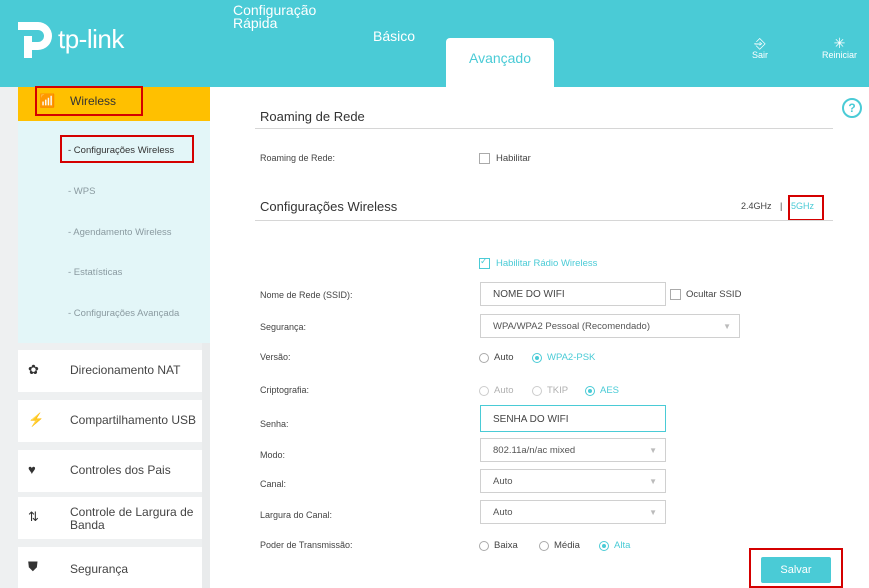 The image size is (869, 588). What do you see at coordinates (120, 470) in the screenshot?
I see `sidebar-item-label: Controles dos Pais` at bounding box center [120, 470].